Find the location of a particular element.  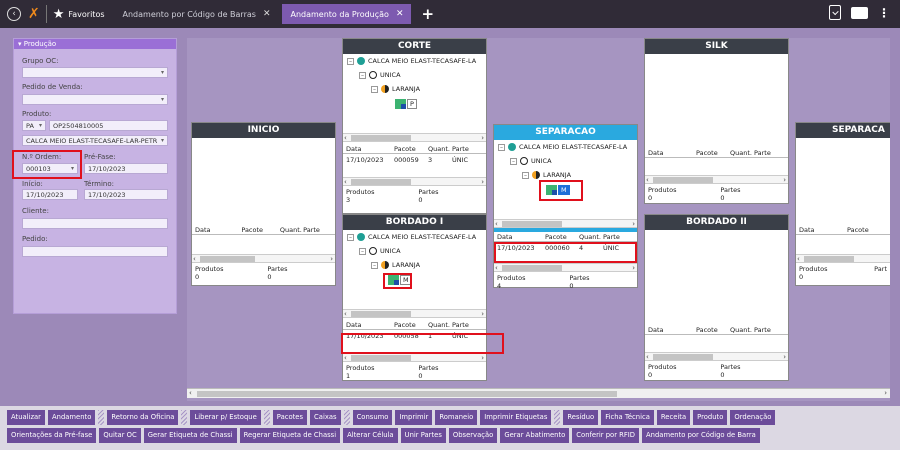

gerar-abatimento-button: Gerar Abatimento is located at coordinates (535, 435).